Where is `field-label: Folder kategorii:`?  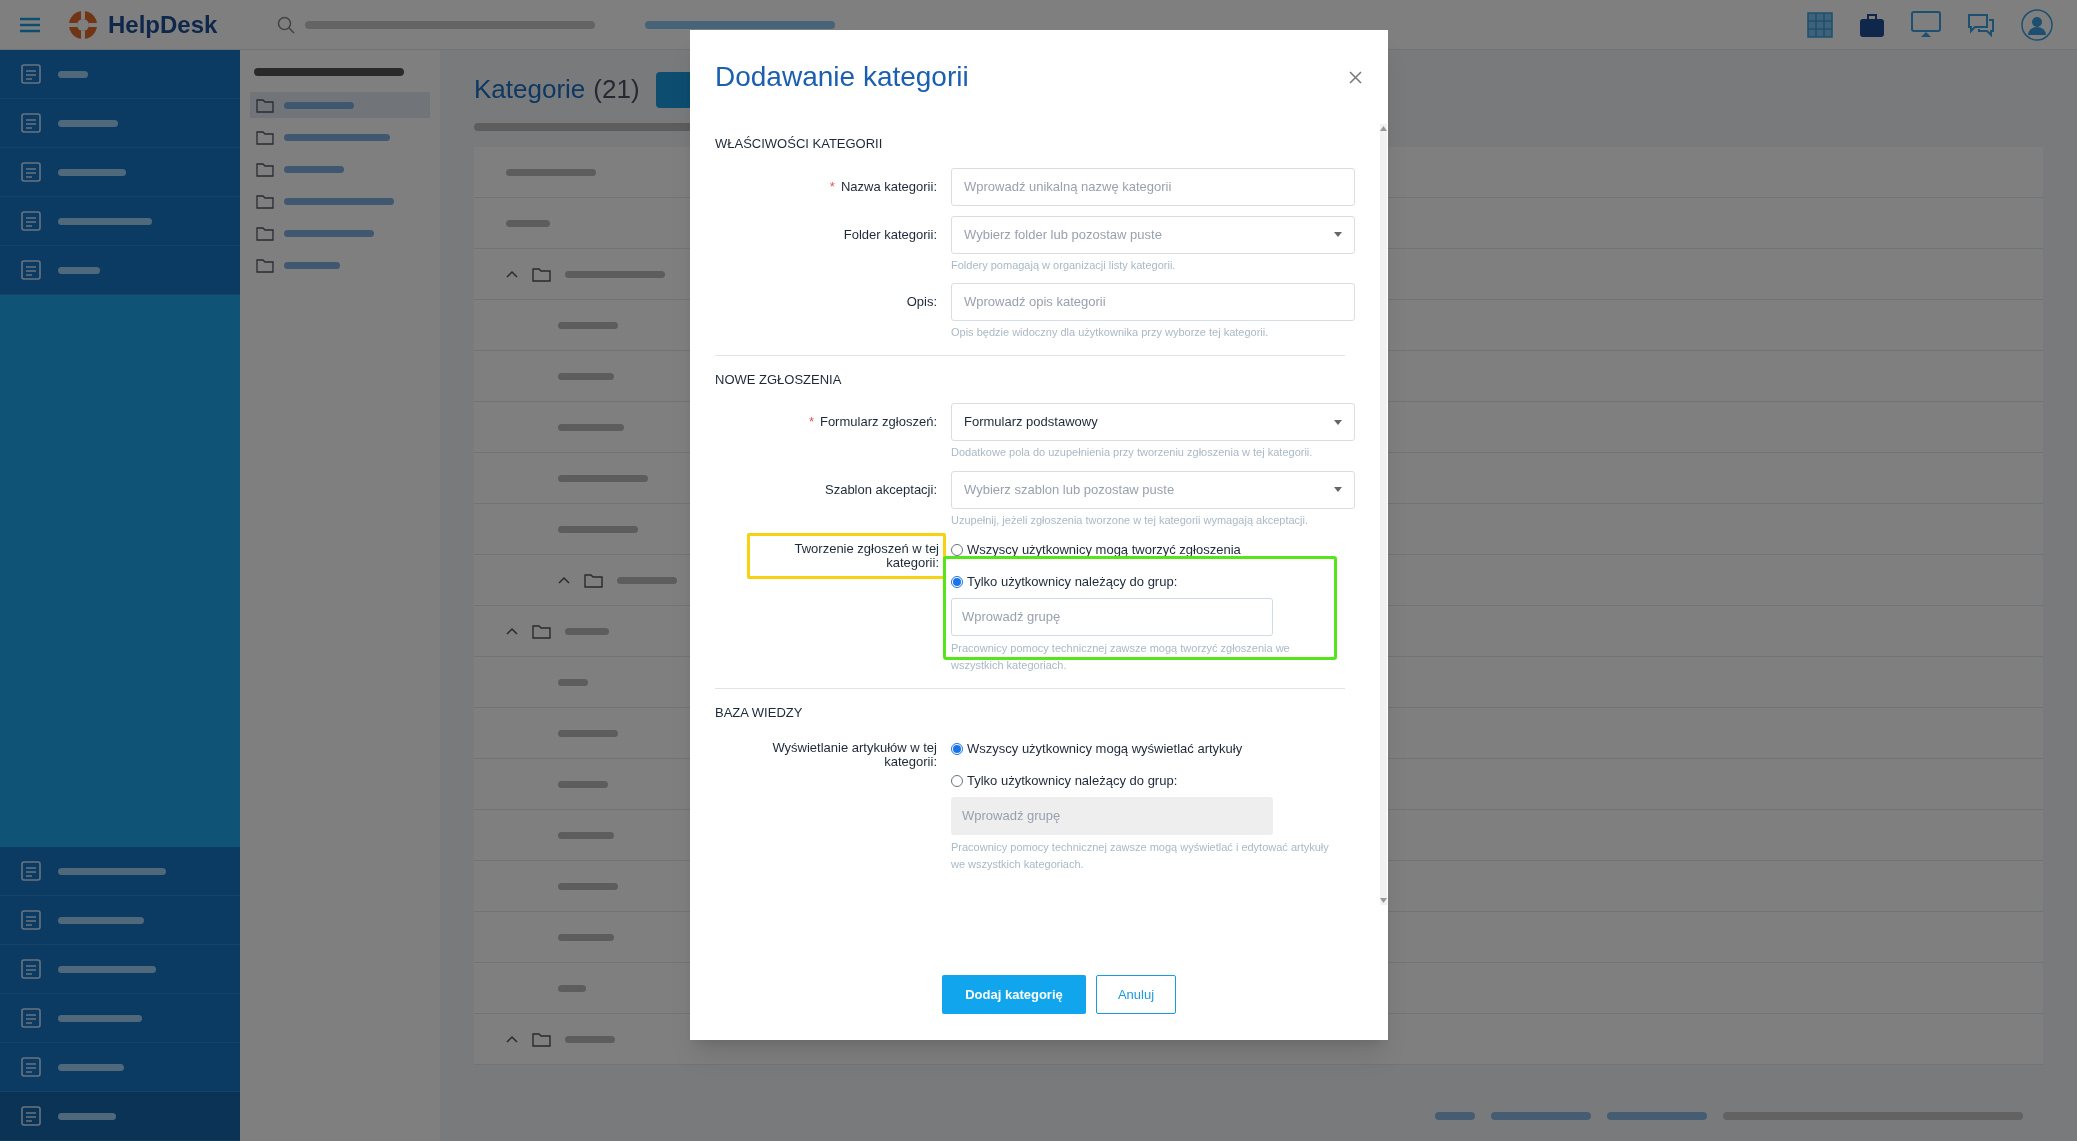
field-label: Folder kategorii: is located at coordinates (890, 234).